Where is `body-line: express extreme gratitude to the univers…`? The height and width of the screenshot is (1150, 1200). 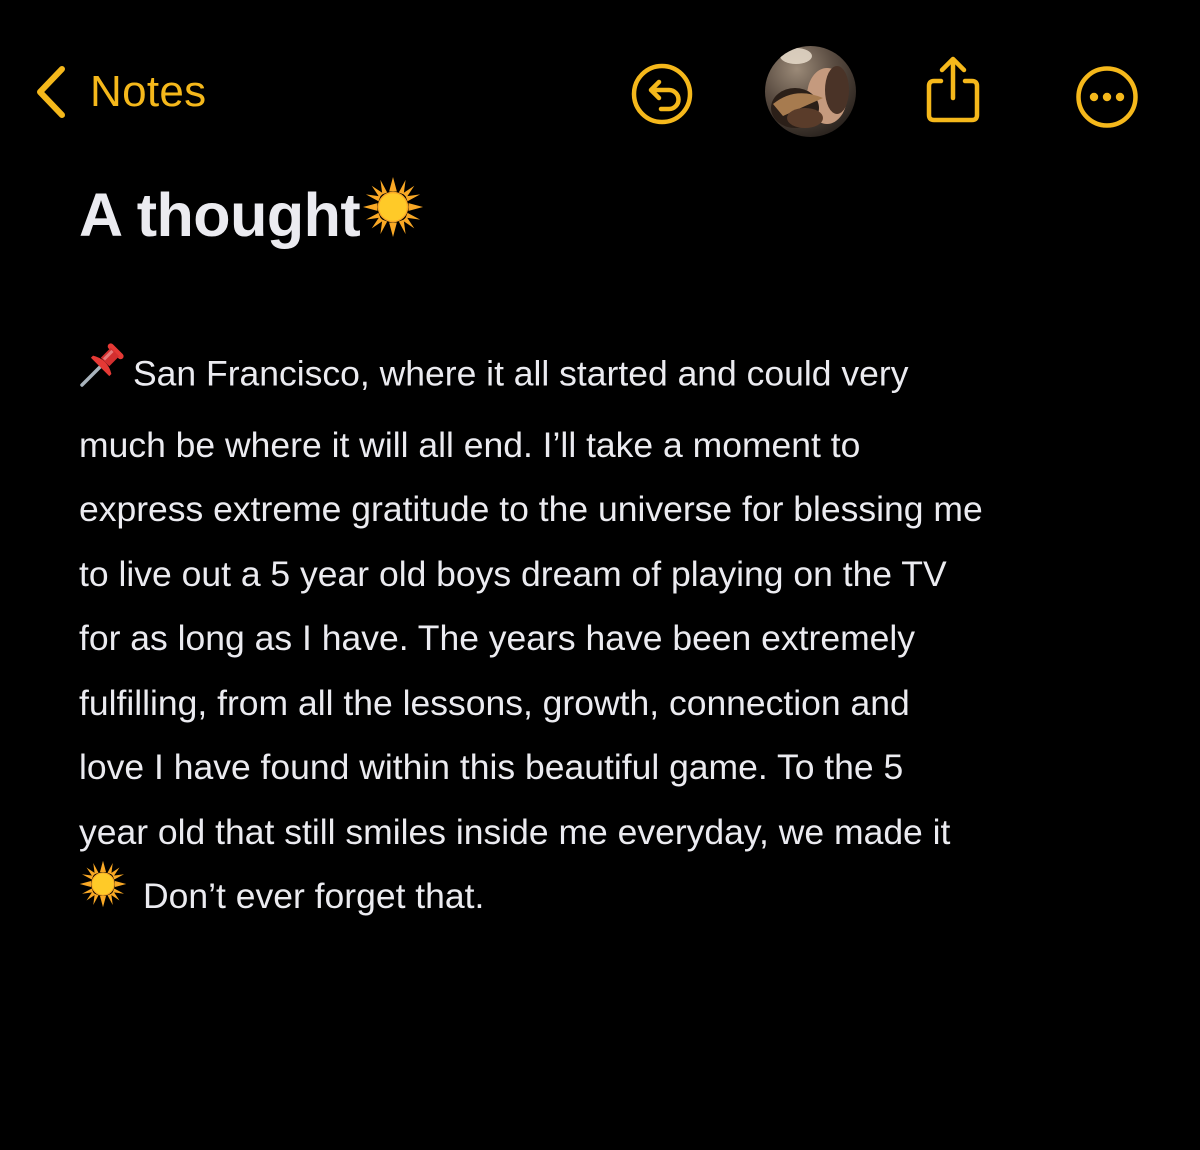 body-line: express extreme gratitude to the univers… is located at coordinates (531, 509).